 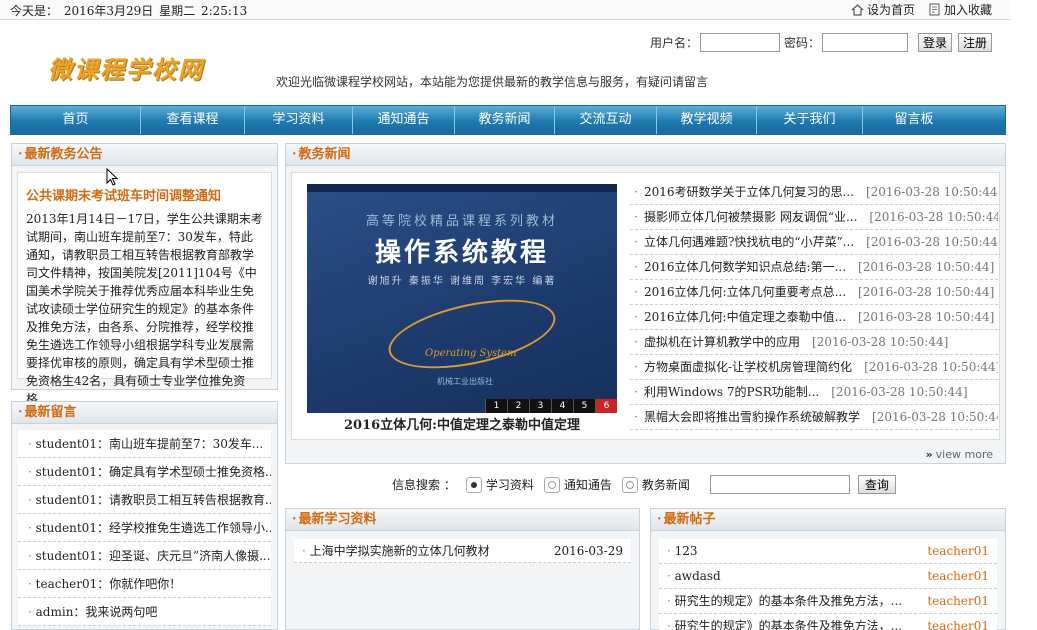 I want to click on message-item: admin：我来说两句吧, so click(x=144, y=612).